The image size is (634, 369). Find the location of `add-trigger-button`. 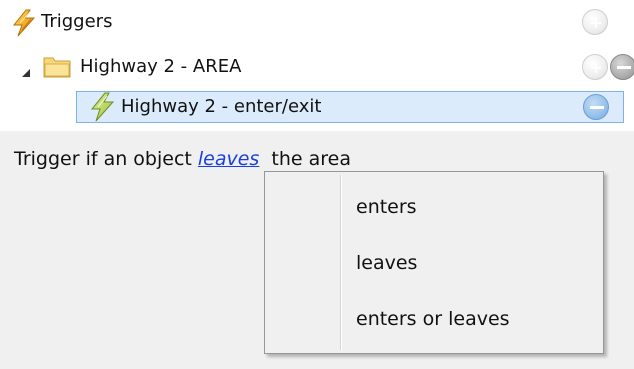

add-trigger-button is located at coordinates (595, 67).